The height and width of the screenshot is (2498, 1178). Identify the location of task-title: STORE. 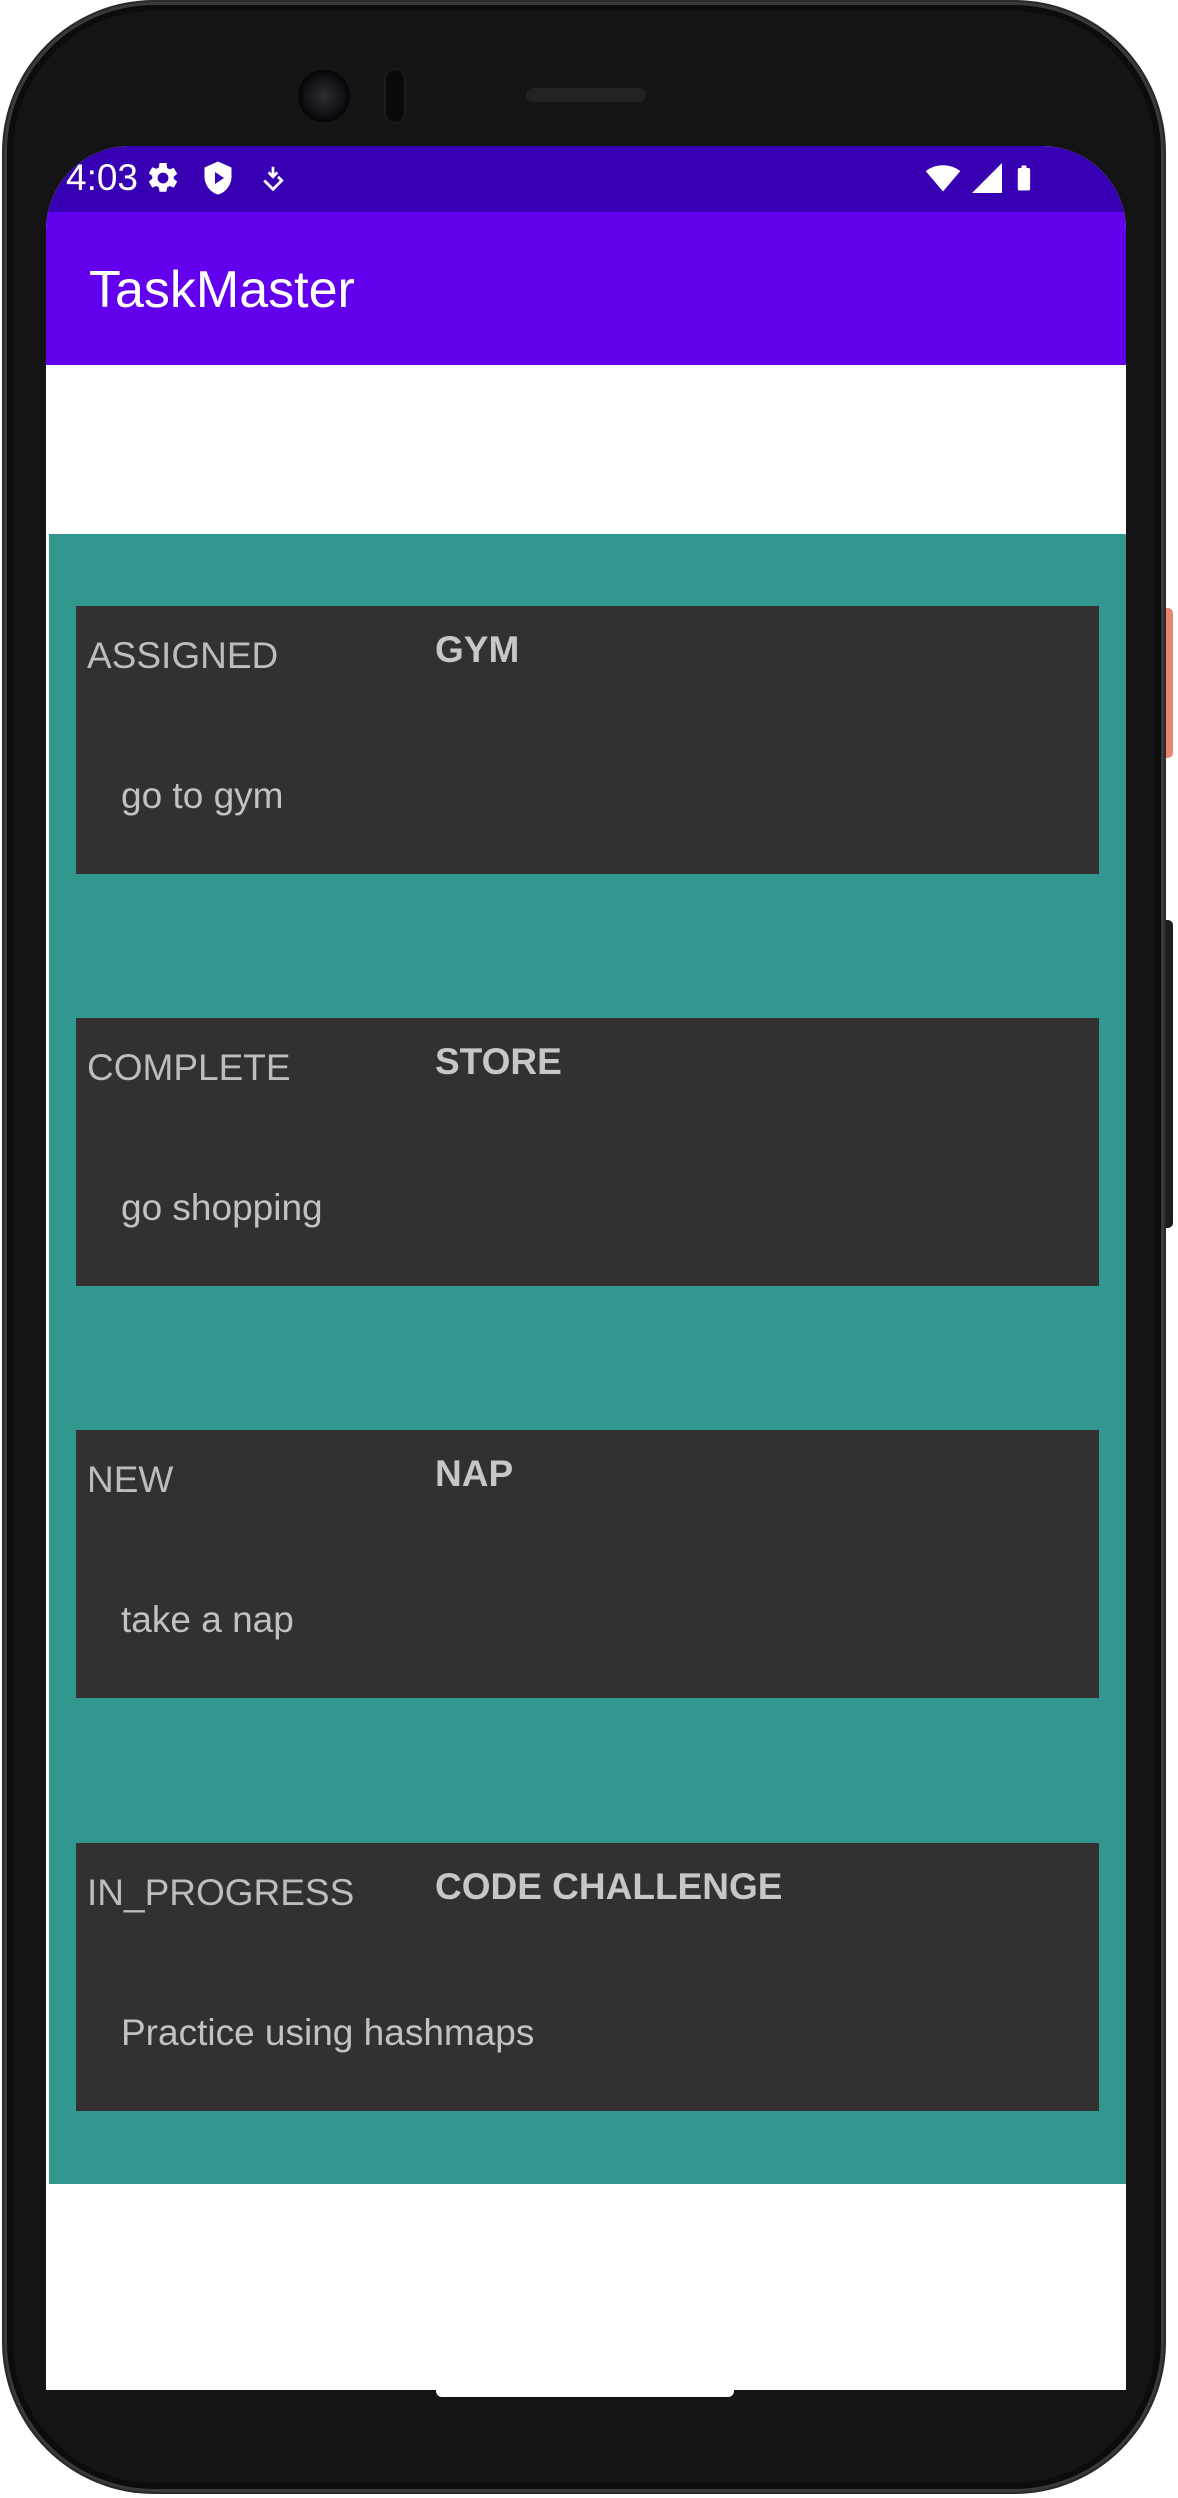
(498, 1061).